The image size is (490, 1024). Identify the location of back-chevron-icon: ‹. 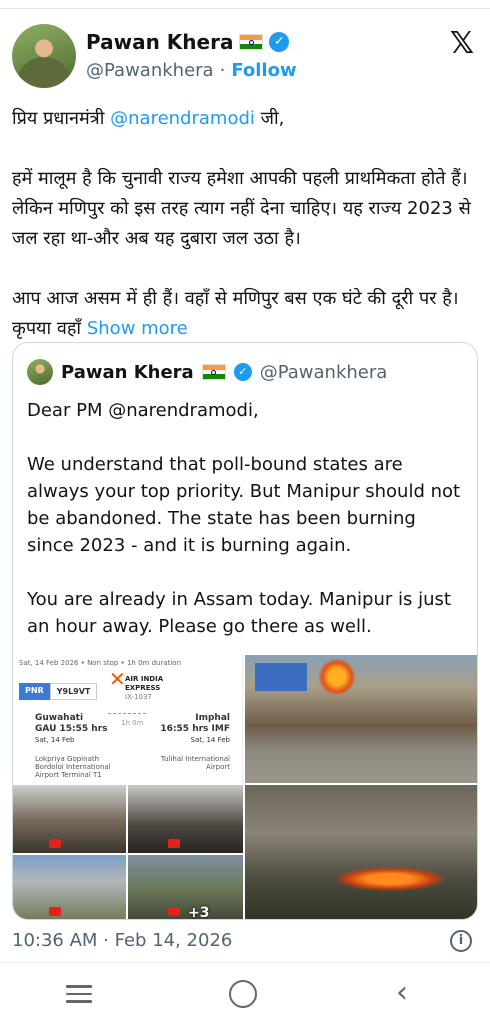
(411, 993).